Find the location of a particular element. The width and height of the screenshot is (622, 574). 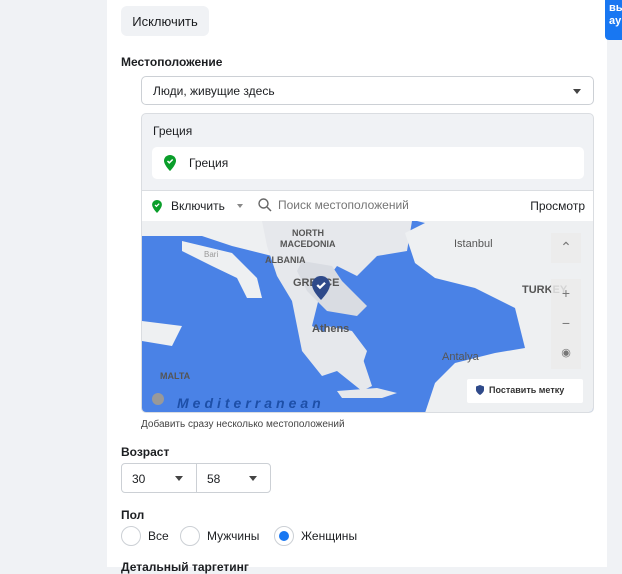

map-label-macedonia: MACEDONIA is located at coordinates (308, 244).